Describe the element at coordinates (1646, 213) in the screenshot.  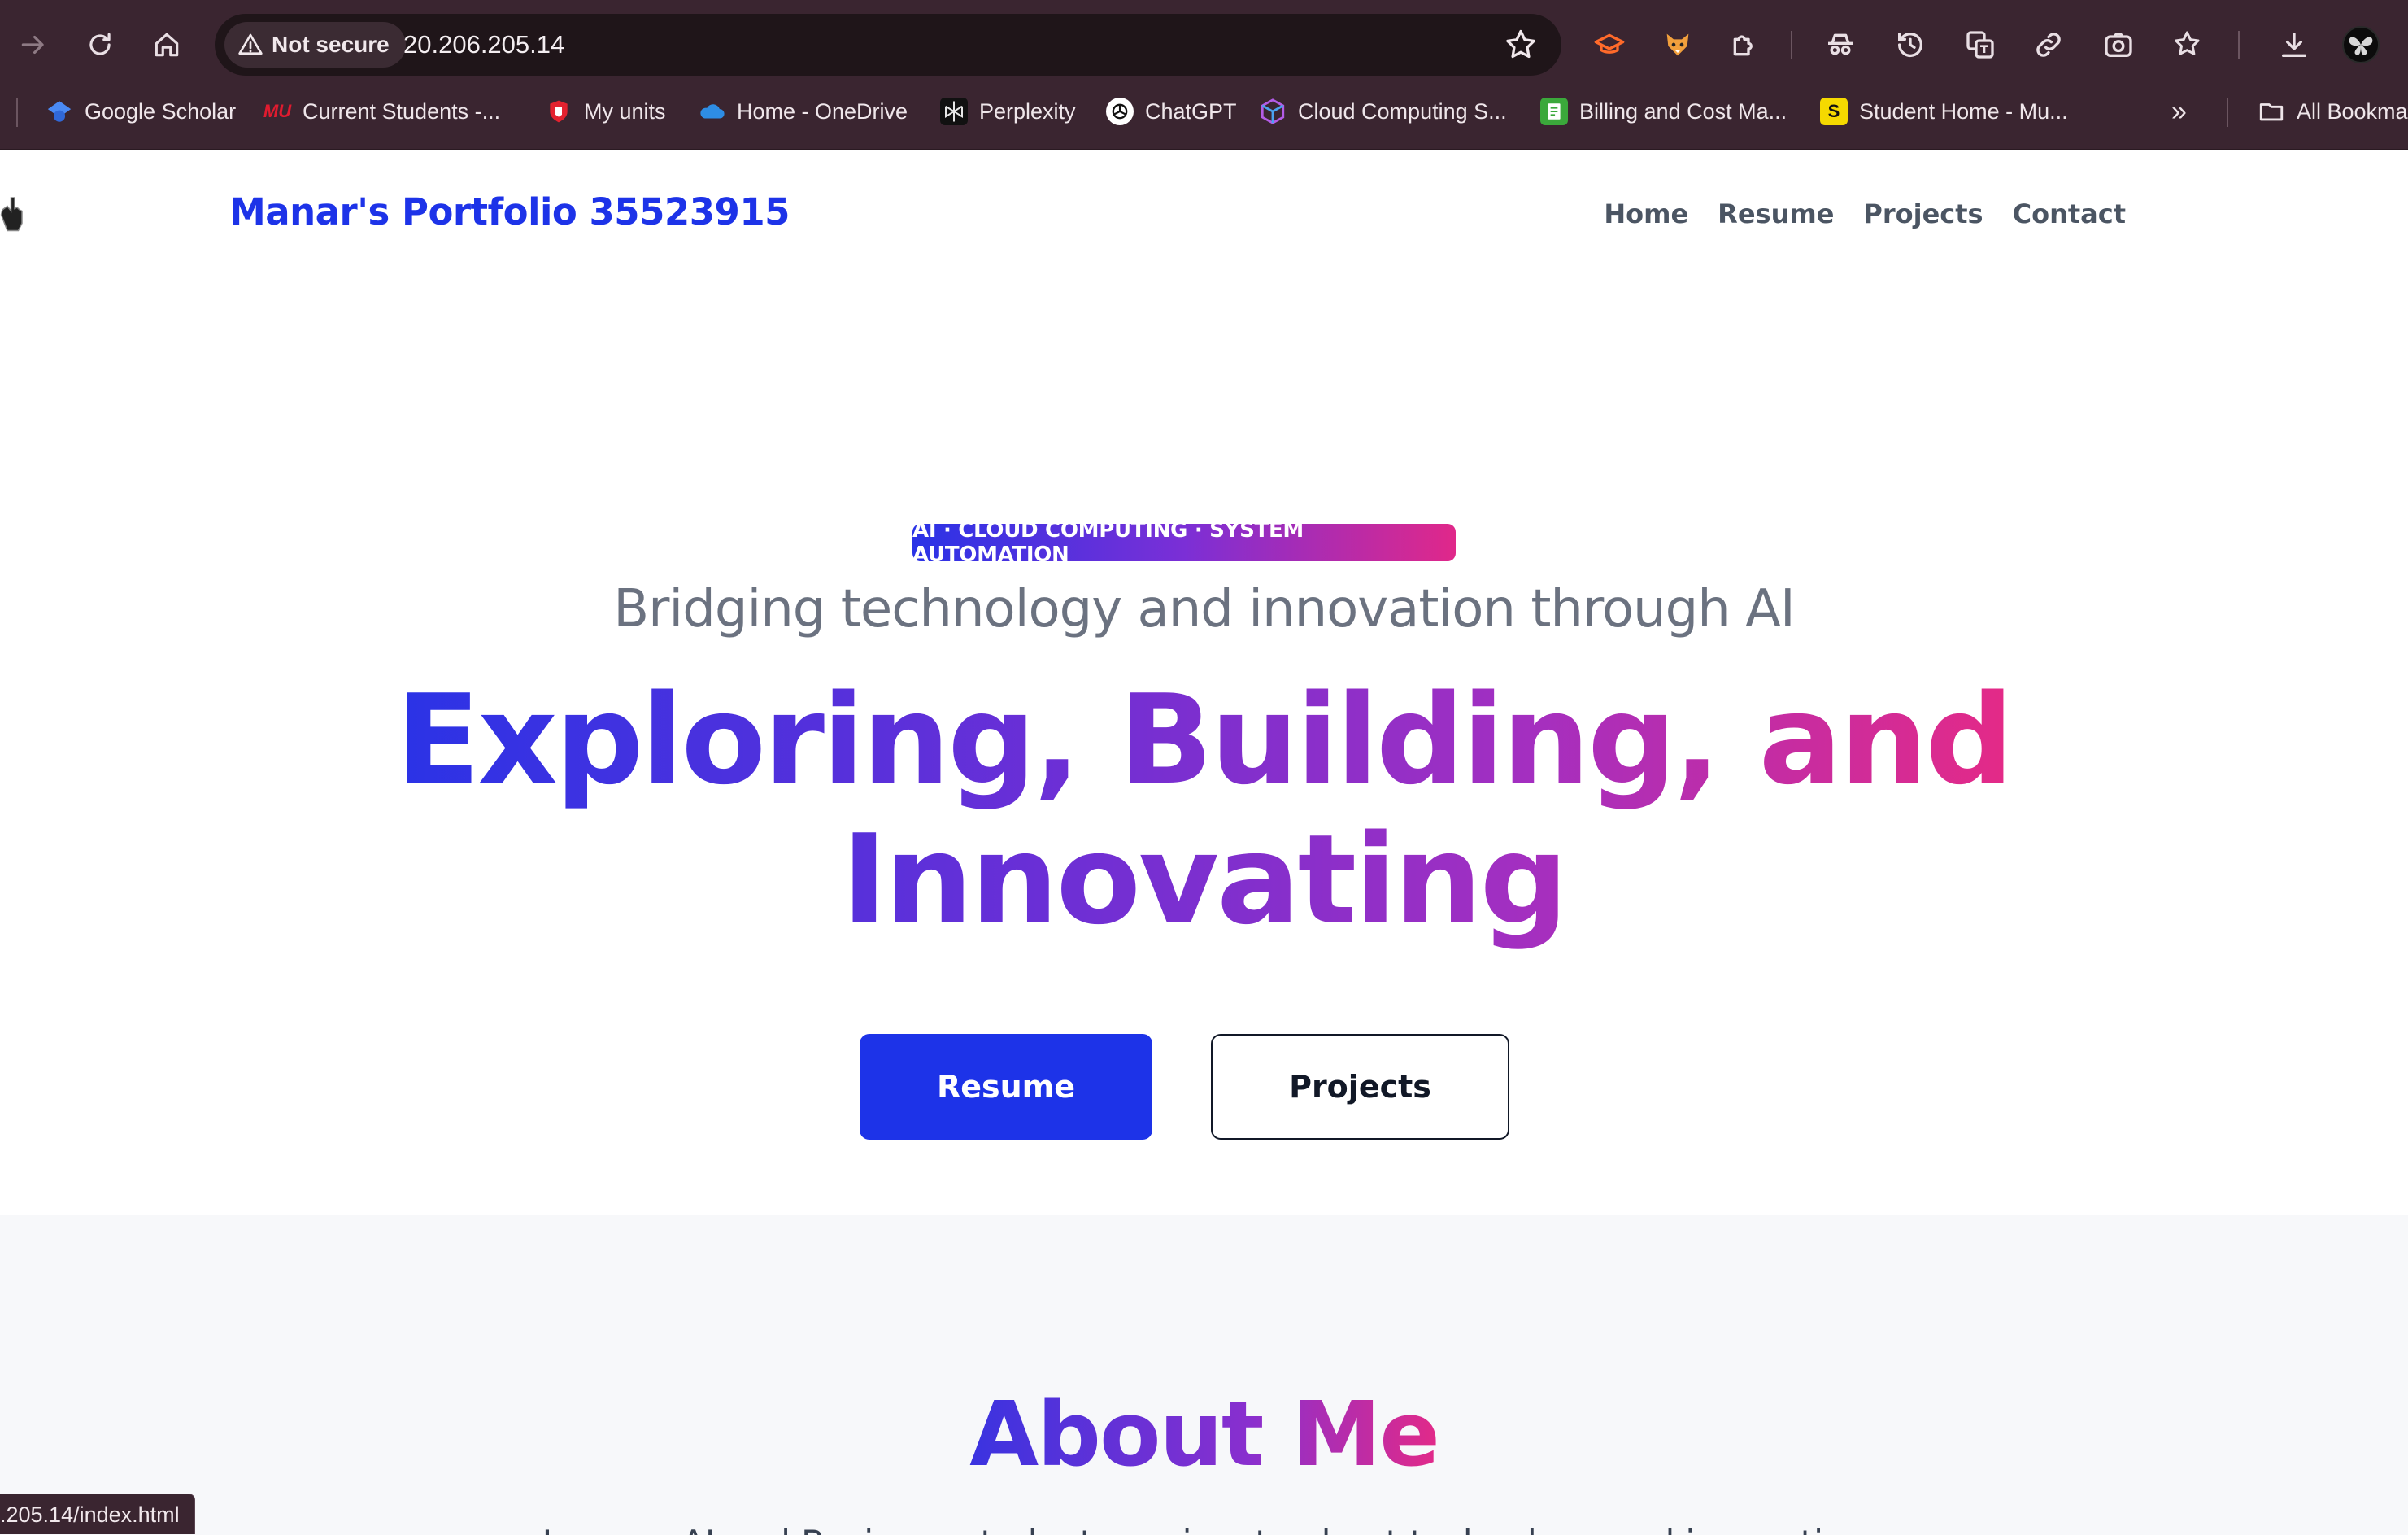
I see `nav-home: Home` at that location.